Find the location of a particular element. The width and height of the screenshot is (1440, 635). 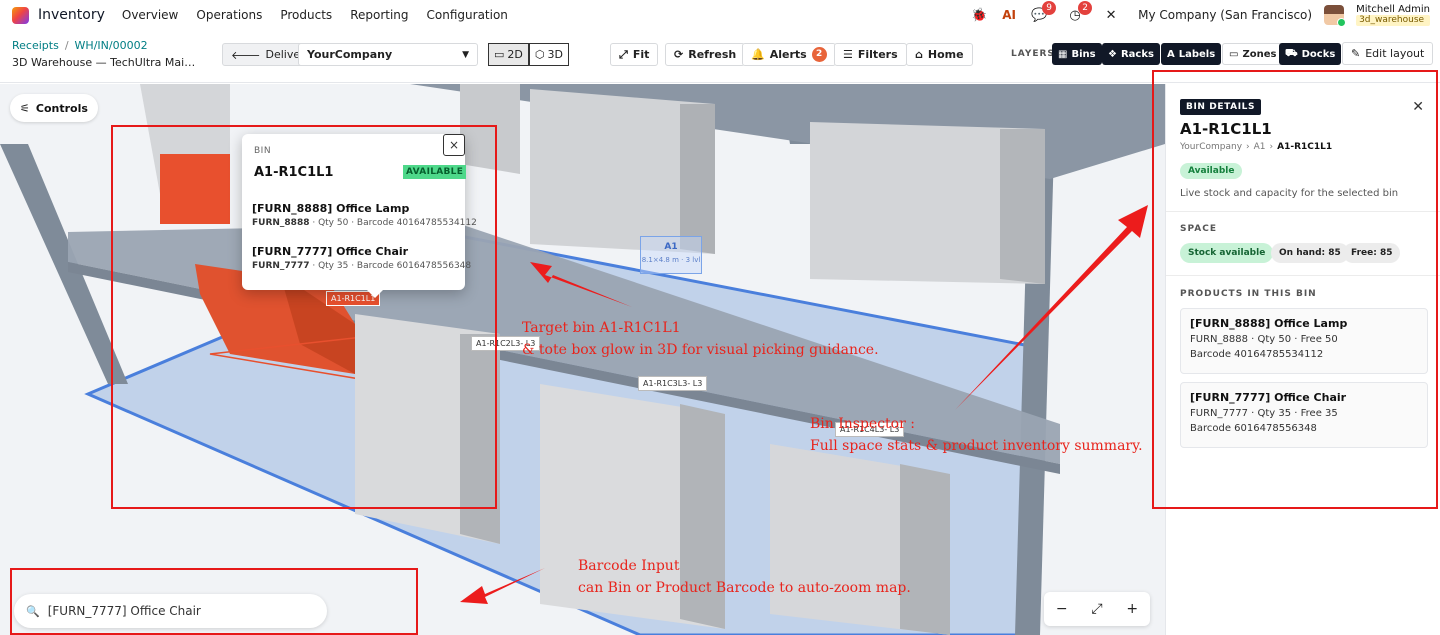

ai-icon: AI is located at coordinates (1009, 15).